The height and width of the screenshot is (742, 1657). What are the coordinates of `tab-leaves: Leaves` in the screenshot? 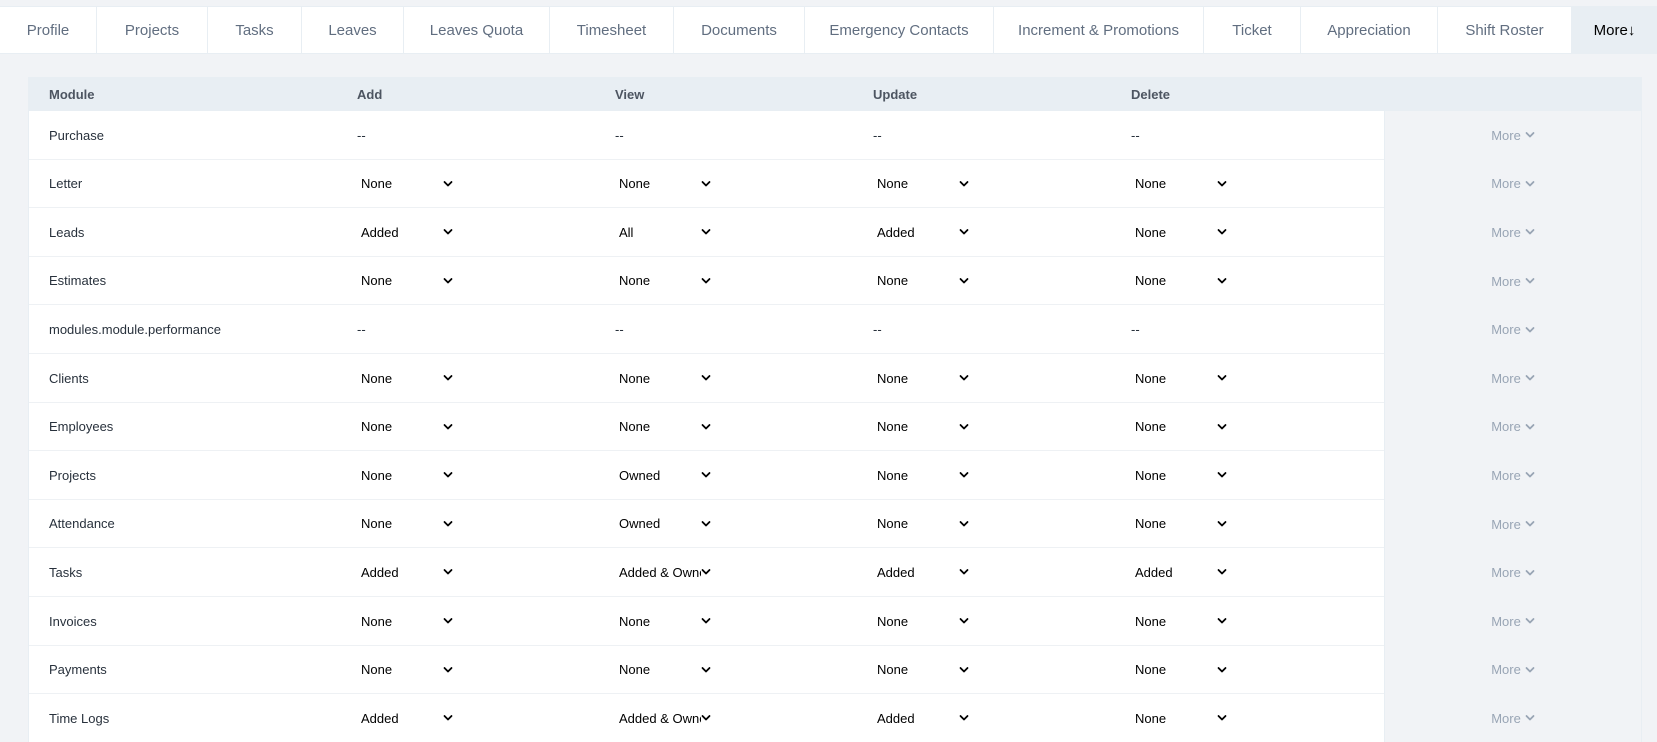 It's located at (353, 30).